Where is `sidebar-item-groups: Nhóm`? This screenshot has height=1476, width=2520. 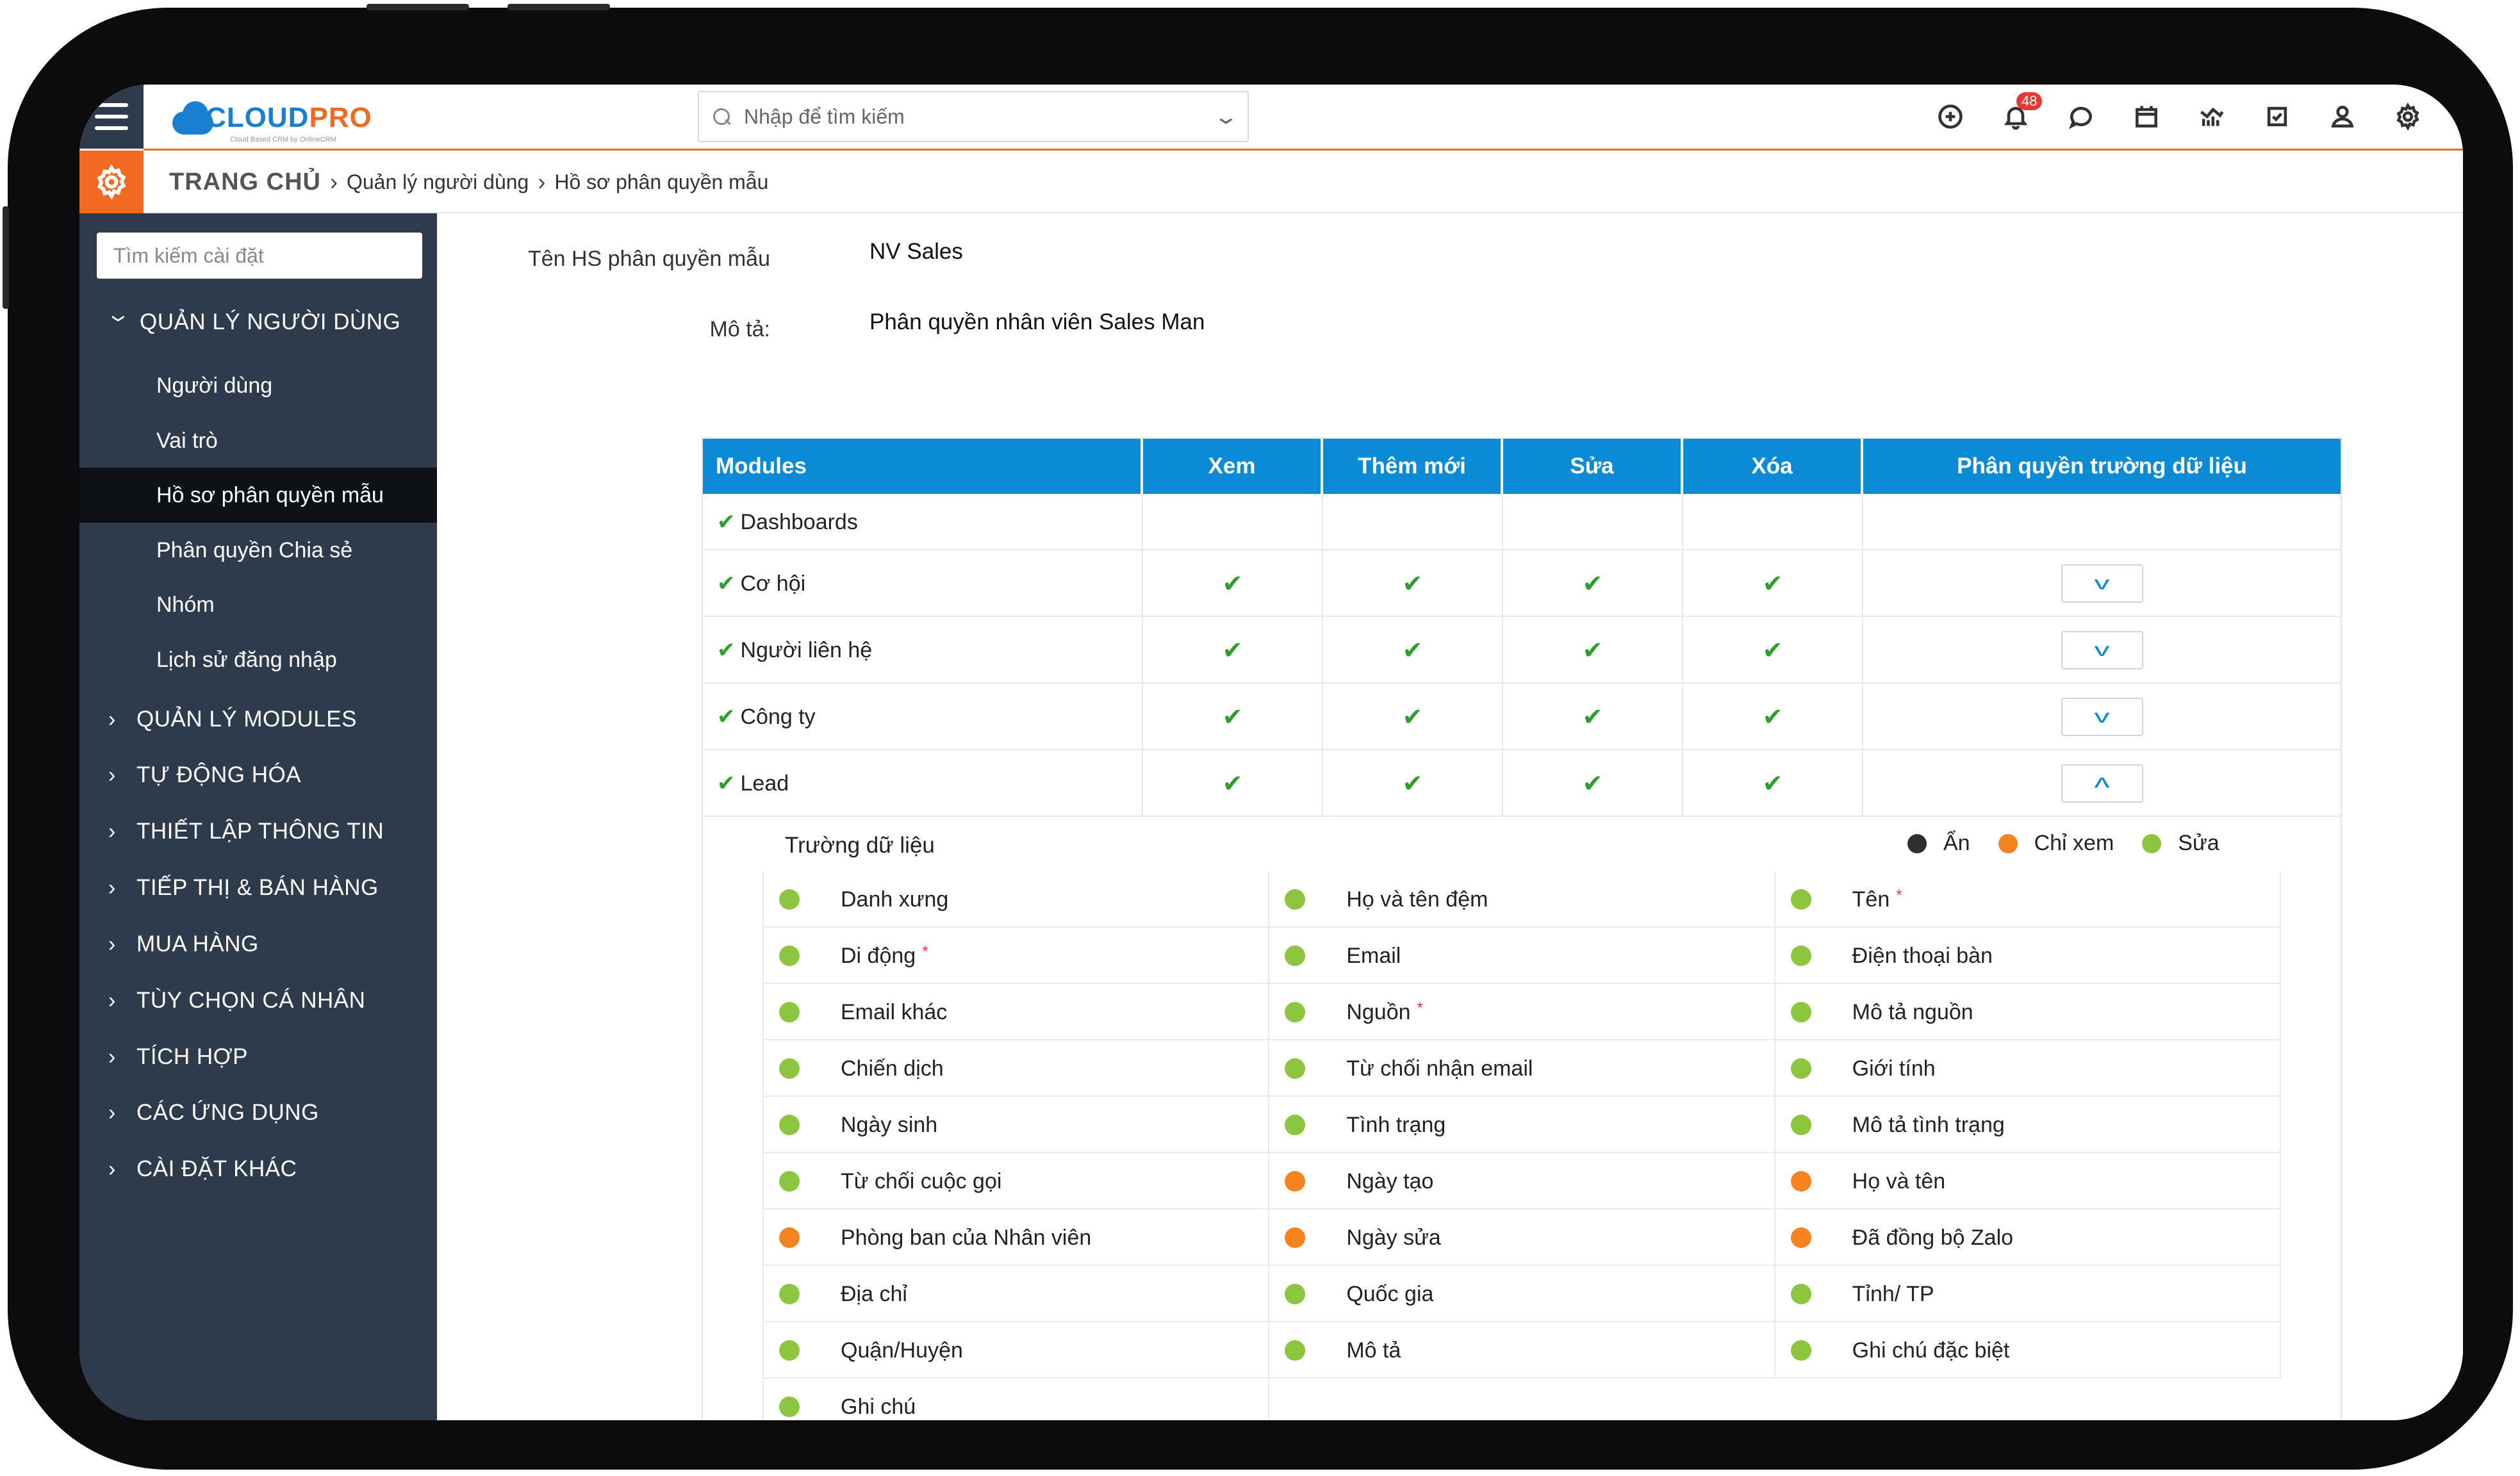 sidebar-item-groups: Nhóm is located at coordinates (258, 604).